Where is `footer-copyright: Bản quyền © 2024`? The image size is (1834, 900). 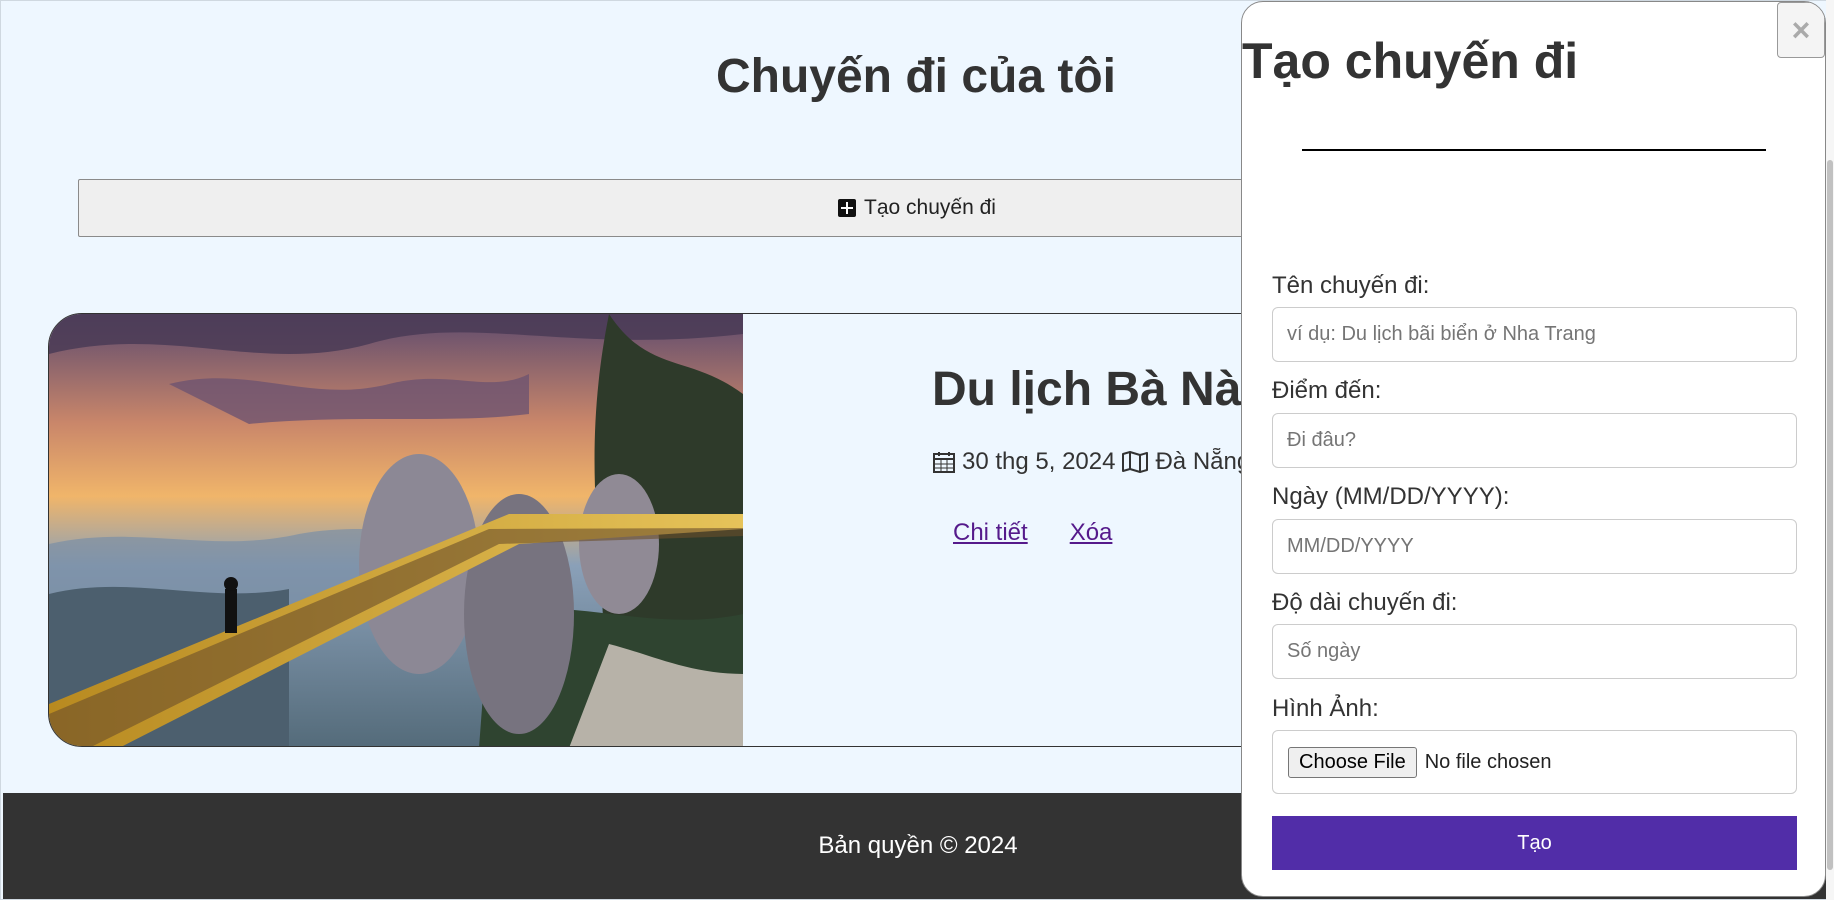
footer-copyright: Bản quyền © 2024 is located at coordinates (918, 845).